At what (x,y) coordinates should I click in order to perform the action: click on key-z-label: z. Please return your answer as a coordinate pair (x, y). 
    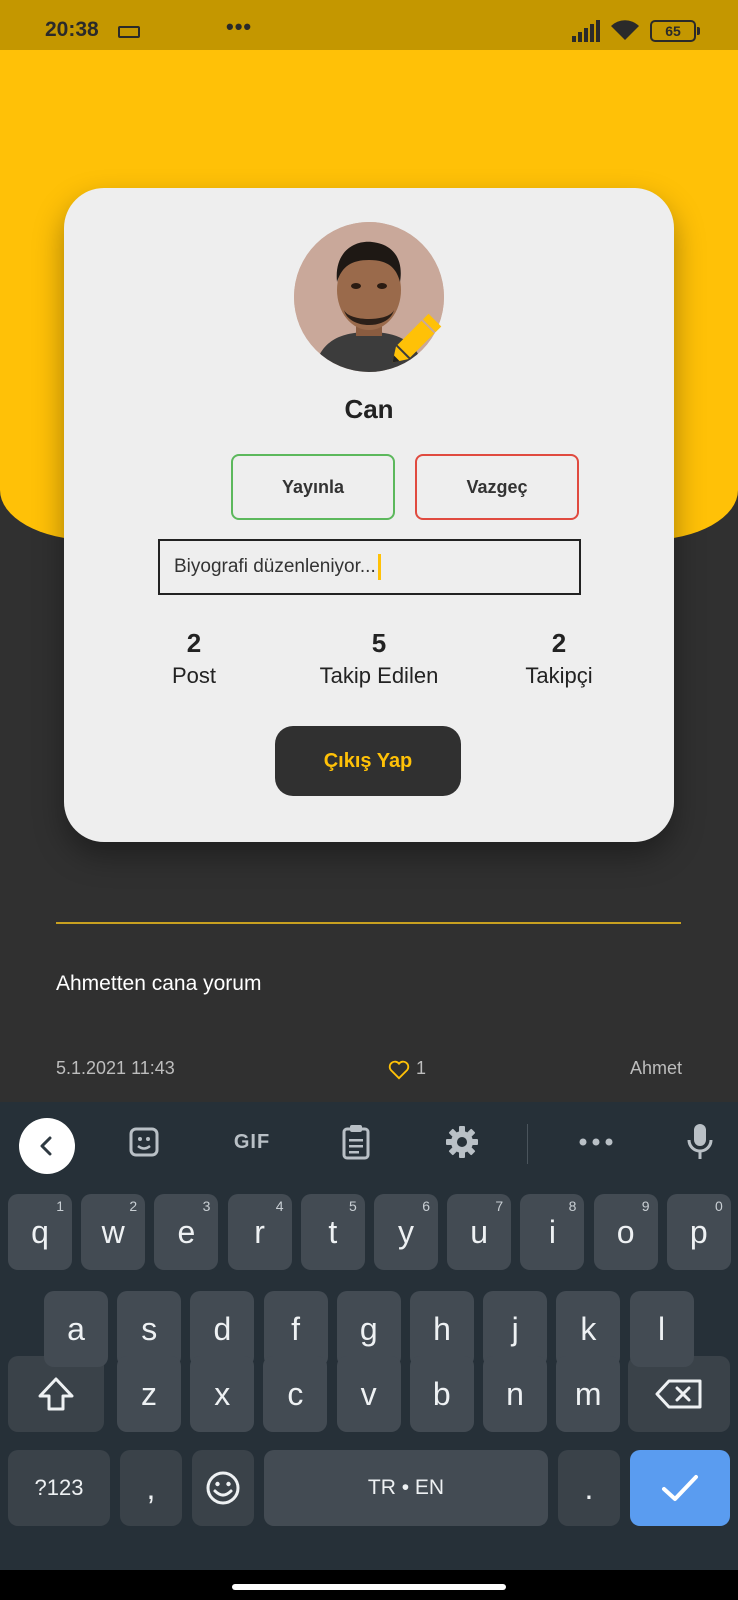
    Looking at the image, I should click on (149, 1393).